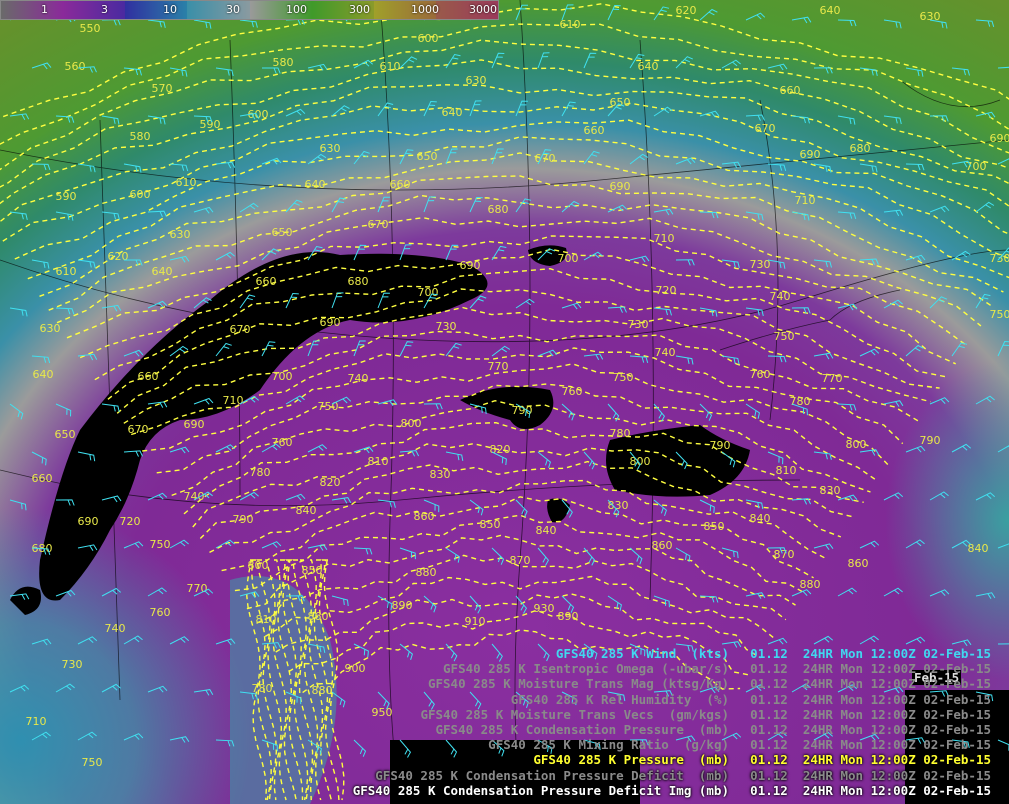 This screenshot has height=804, width=1009. What do you see at coordinates (90, 28) in the screenshot?
I see `isobar-label: 550` at bounding box center [90, 28].